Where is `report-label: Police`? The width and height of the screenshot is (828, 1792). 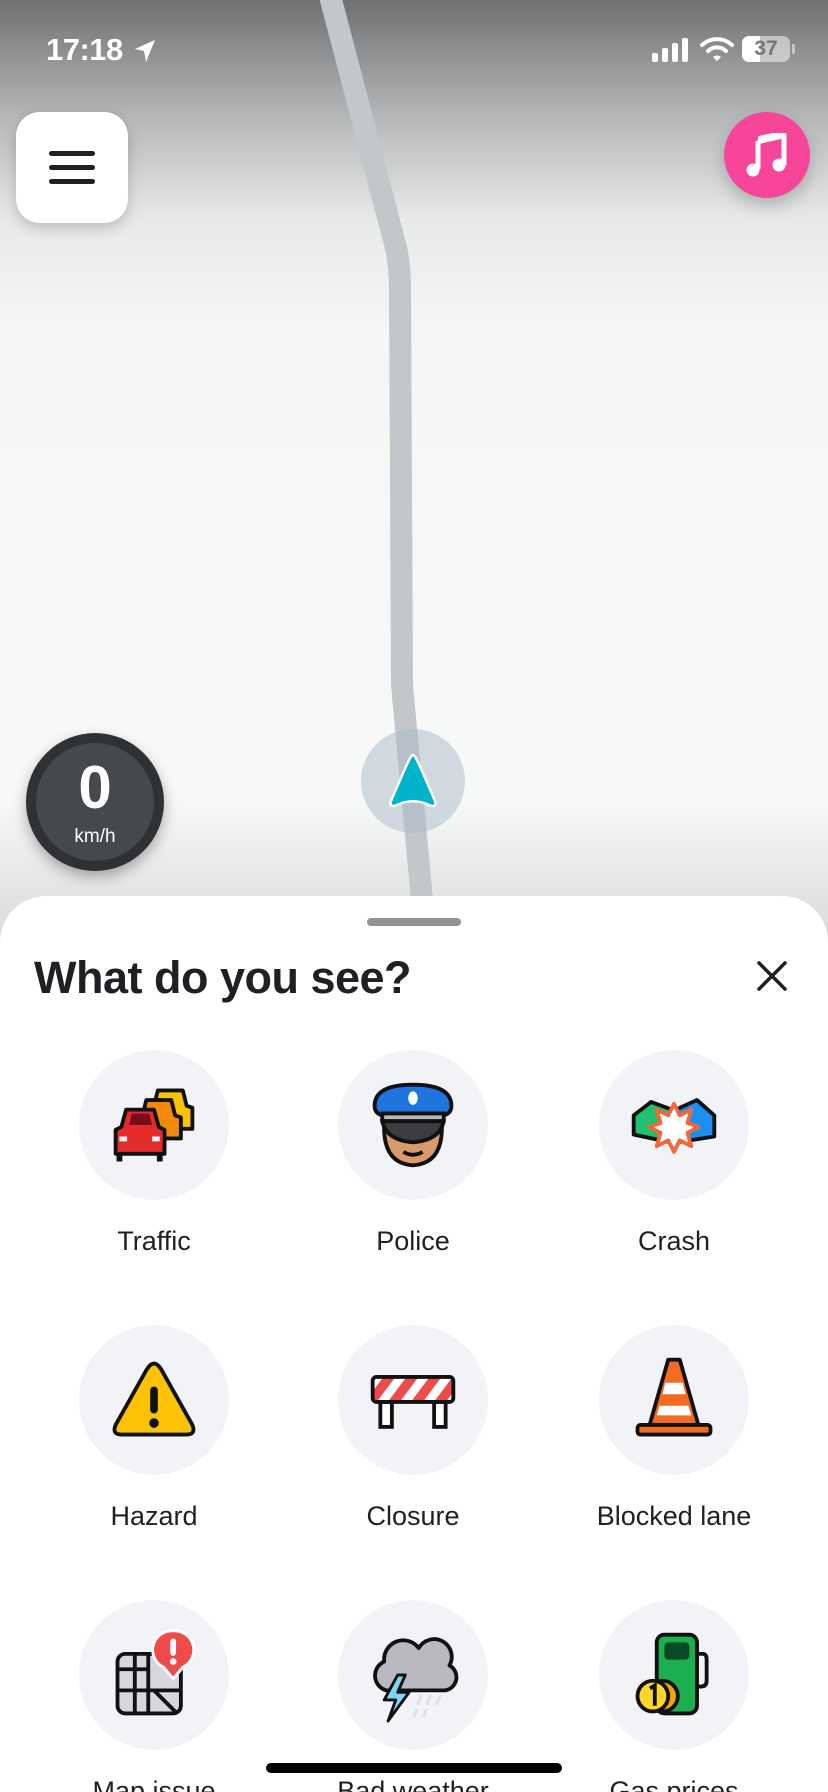 report-label: Police is located at coordinates (413, 1241).